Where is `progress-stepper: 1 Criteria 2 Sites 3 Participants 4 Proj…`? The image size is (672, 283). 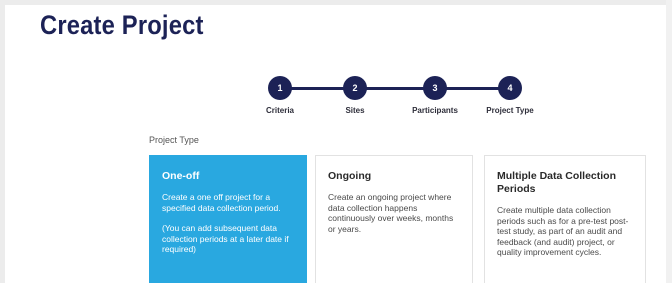 progress-stepper: 1 Criteria 2 Sites 3 Participants 4 Proj… is located at coordinates (398, 96).